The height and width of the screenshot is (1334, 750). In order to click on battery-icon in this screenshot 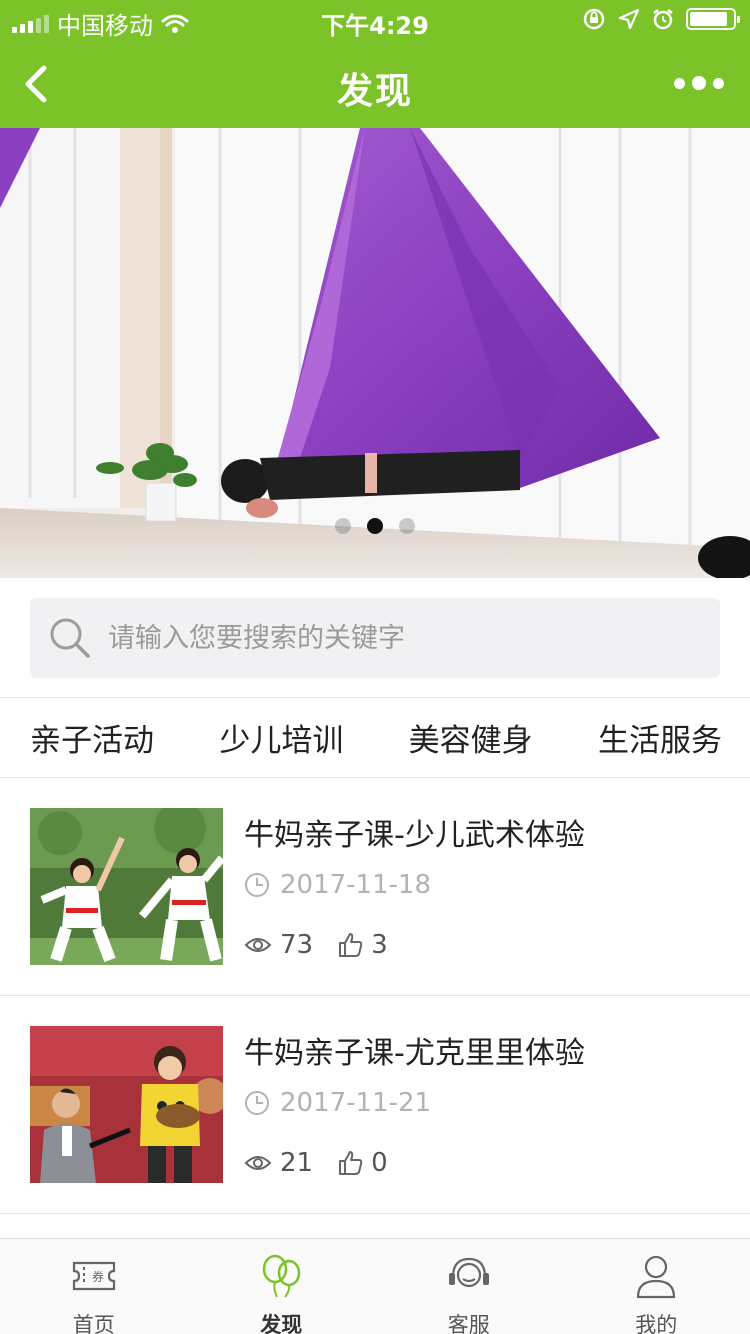, I will do `click(713, 19)`.